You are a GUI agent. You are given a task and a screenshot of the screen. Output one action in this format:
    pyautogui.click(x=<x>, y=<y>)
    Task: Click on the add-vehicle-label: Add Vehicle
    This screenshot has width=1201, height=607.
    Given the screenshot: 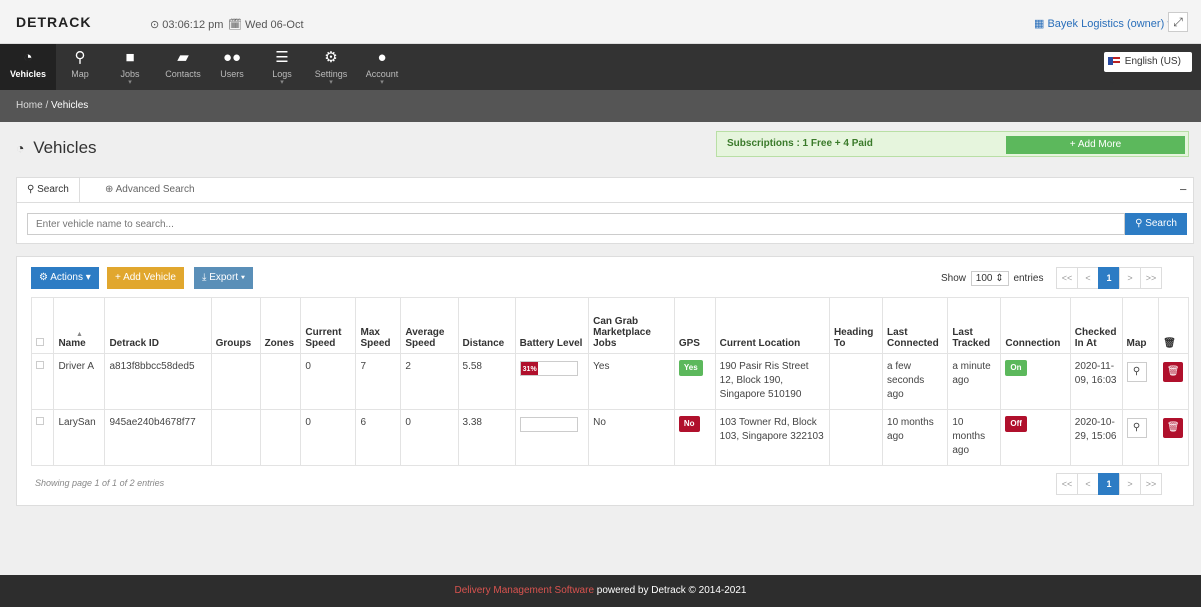 What is the action you would take?
    pyautogui.click(x=149, y=277)
    